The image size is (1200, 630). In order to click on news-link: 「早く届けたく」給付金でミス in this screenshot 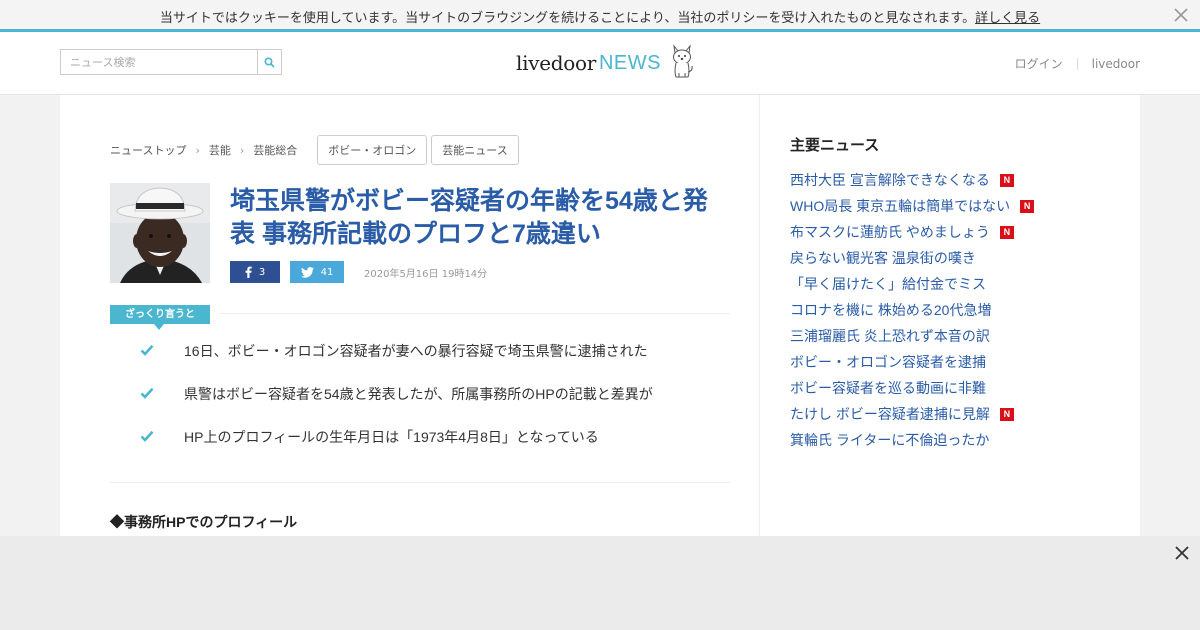, I will do `click(888, 284)`.